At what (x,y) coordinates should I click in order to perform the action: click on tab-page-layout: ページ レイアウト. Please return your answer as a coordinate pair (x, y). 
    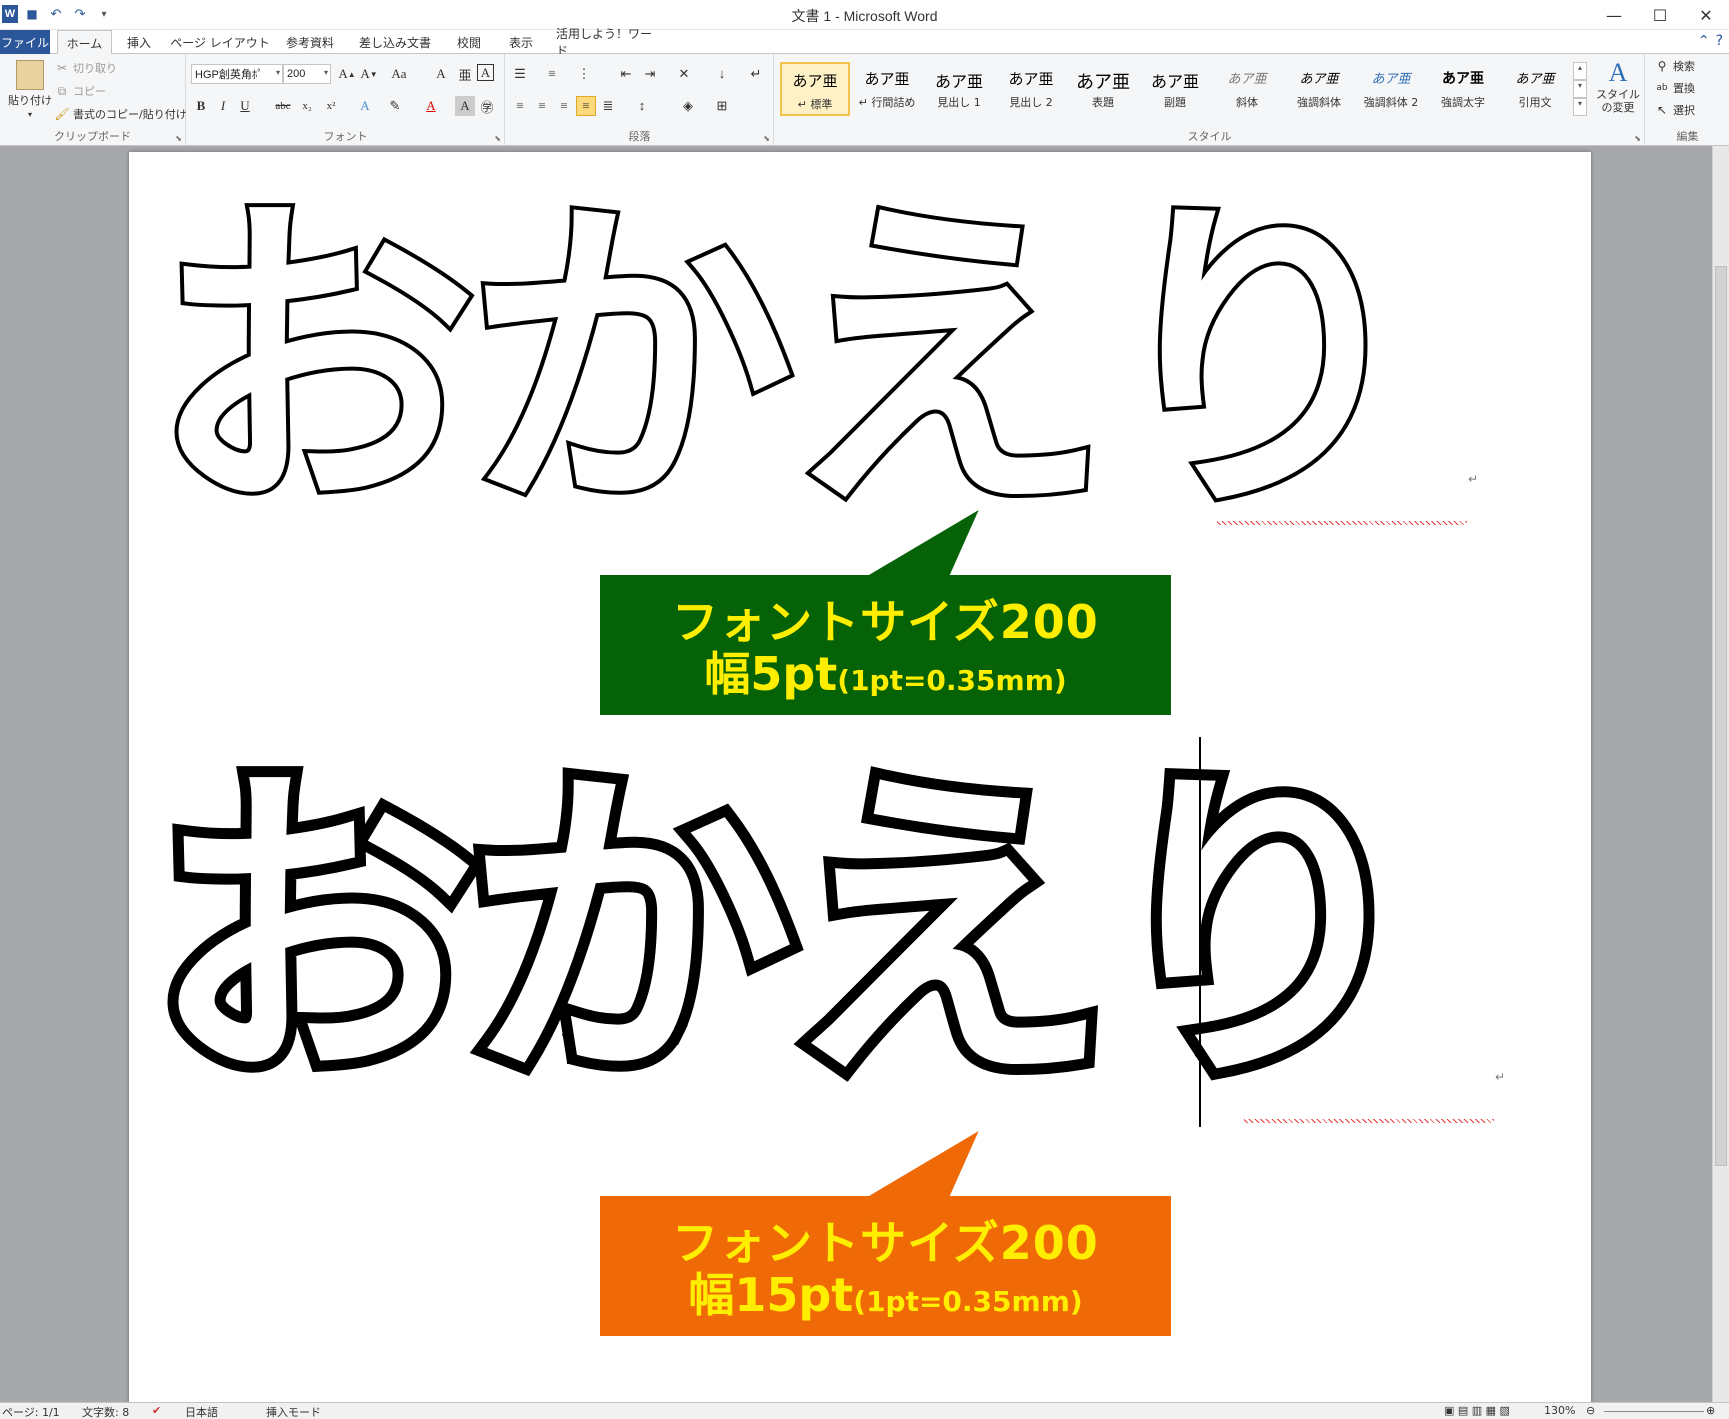
    Looking at the image, I should click on (220, 42).